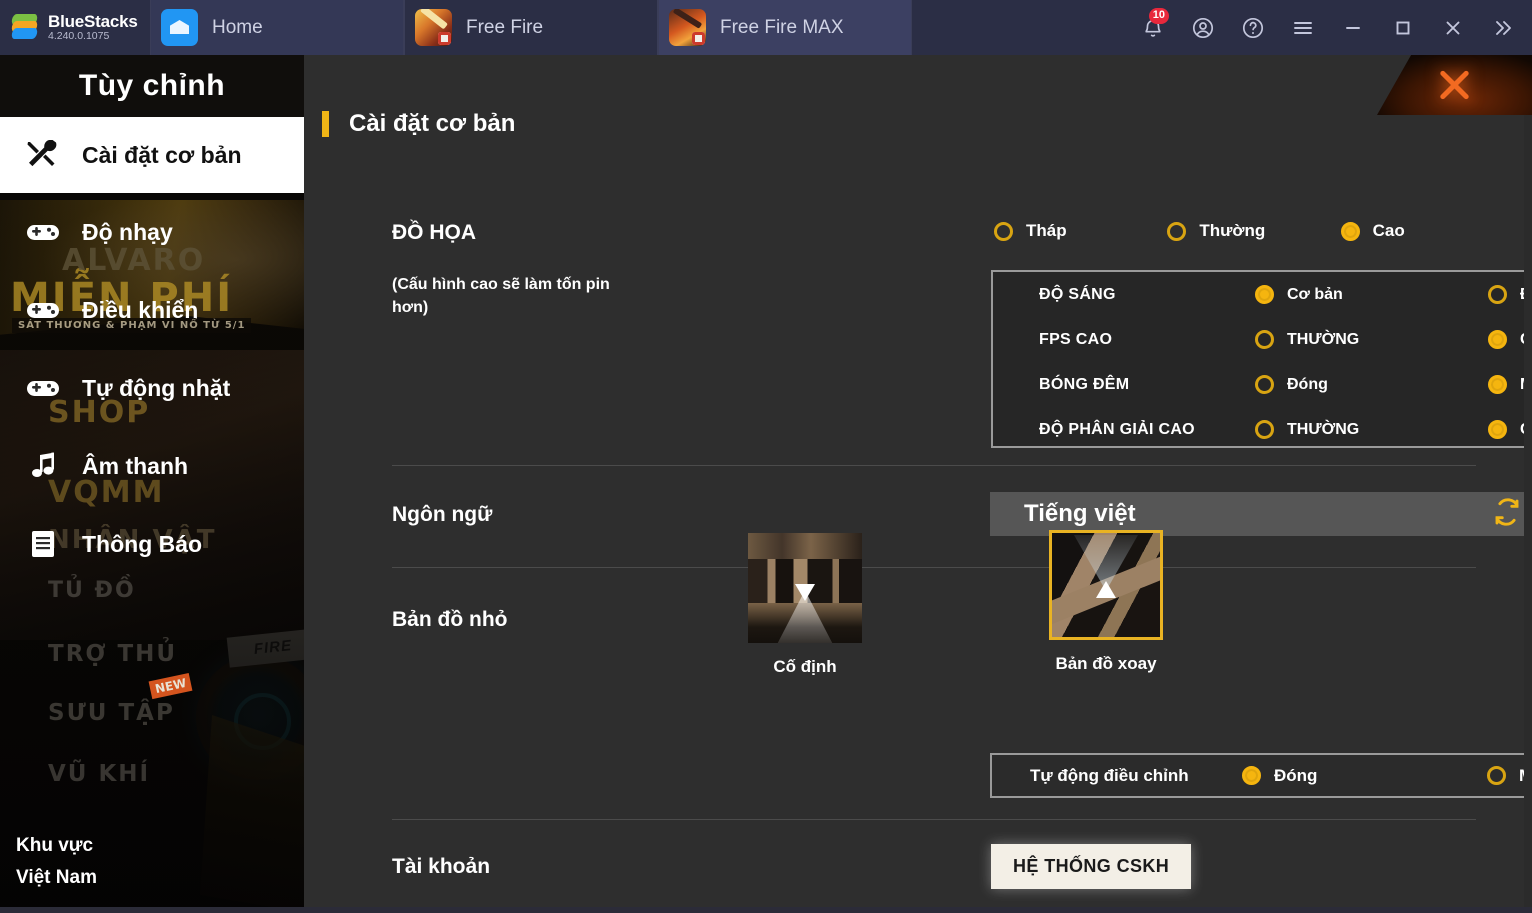 This screenshot has width=1532, height=913. I want to click on notifications-icon: 10, so click(1153, 27).